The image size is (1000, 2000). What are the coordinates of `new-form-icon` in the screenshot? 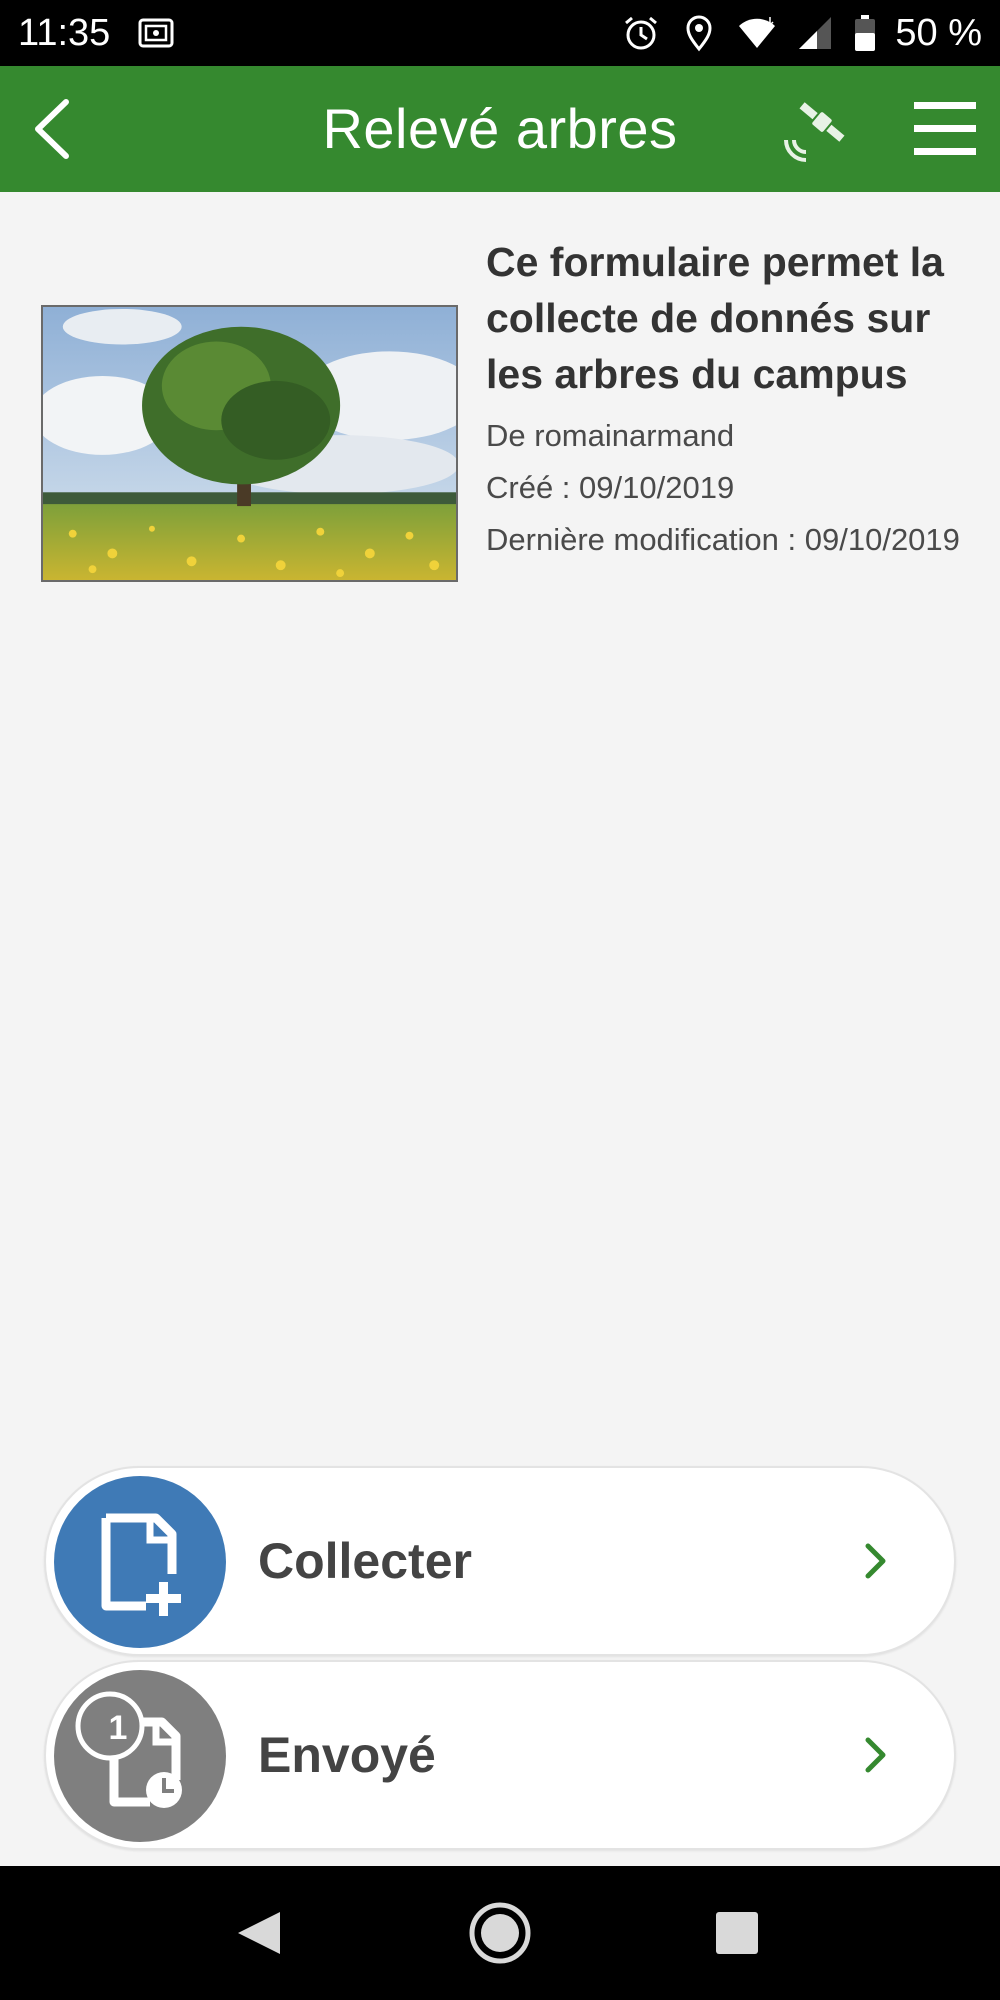 It's located at (140, 1562).